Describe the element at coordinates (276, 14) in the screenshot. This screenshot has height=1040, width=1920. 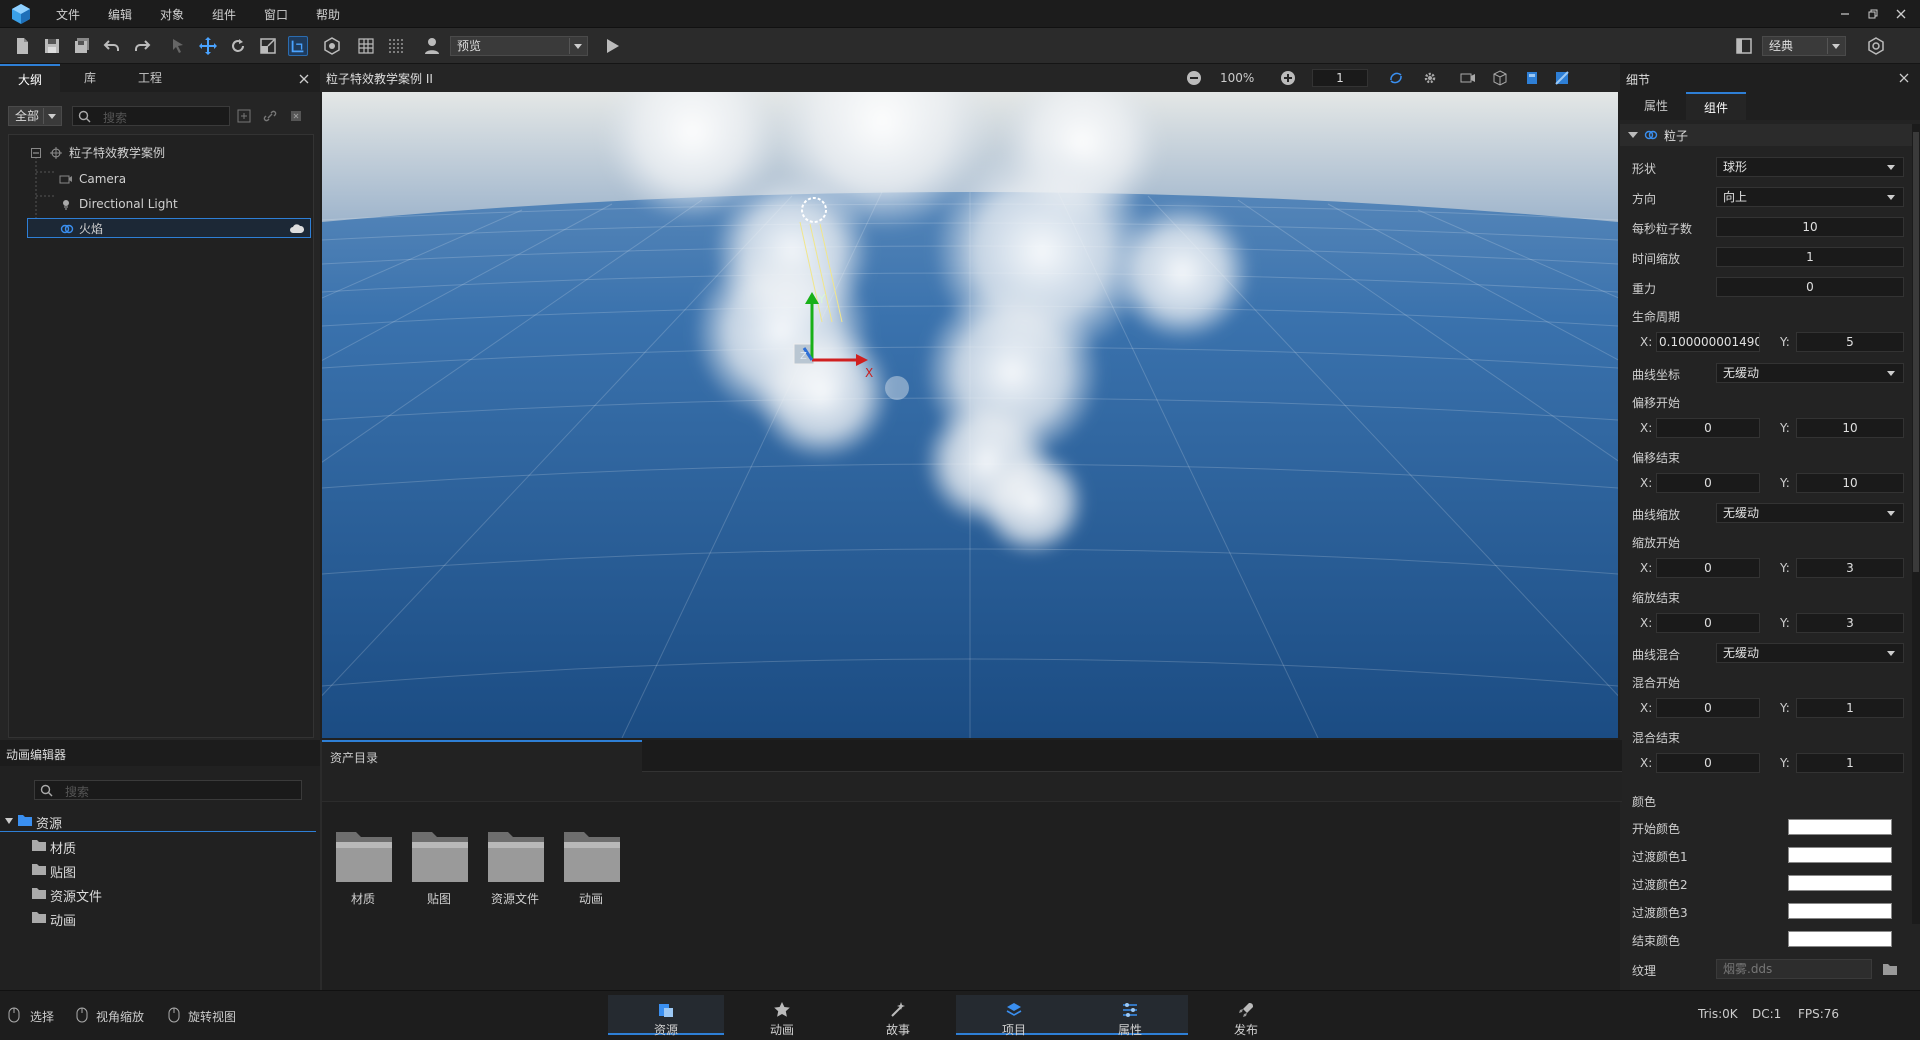
I see `menu-window: 窗口` at that location.